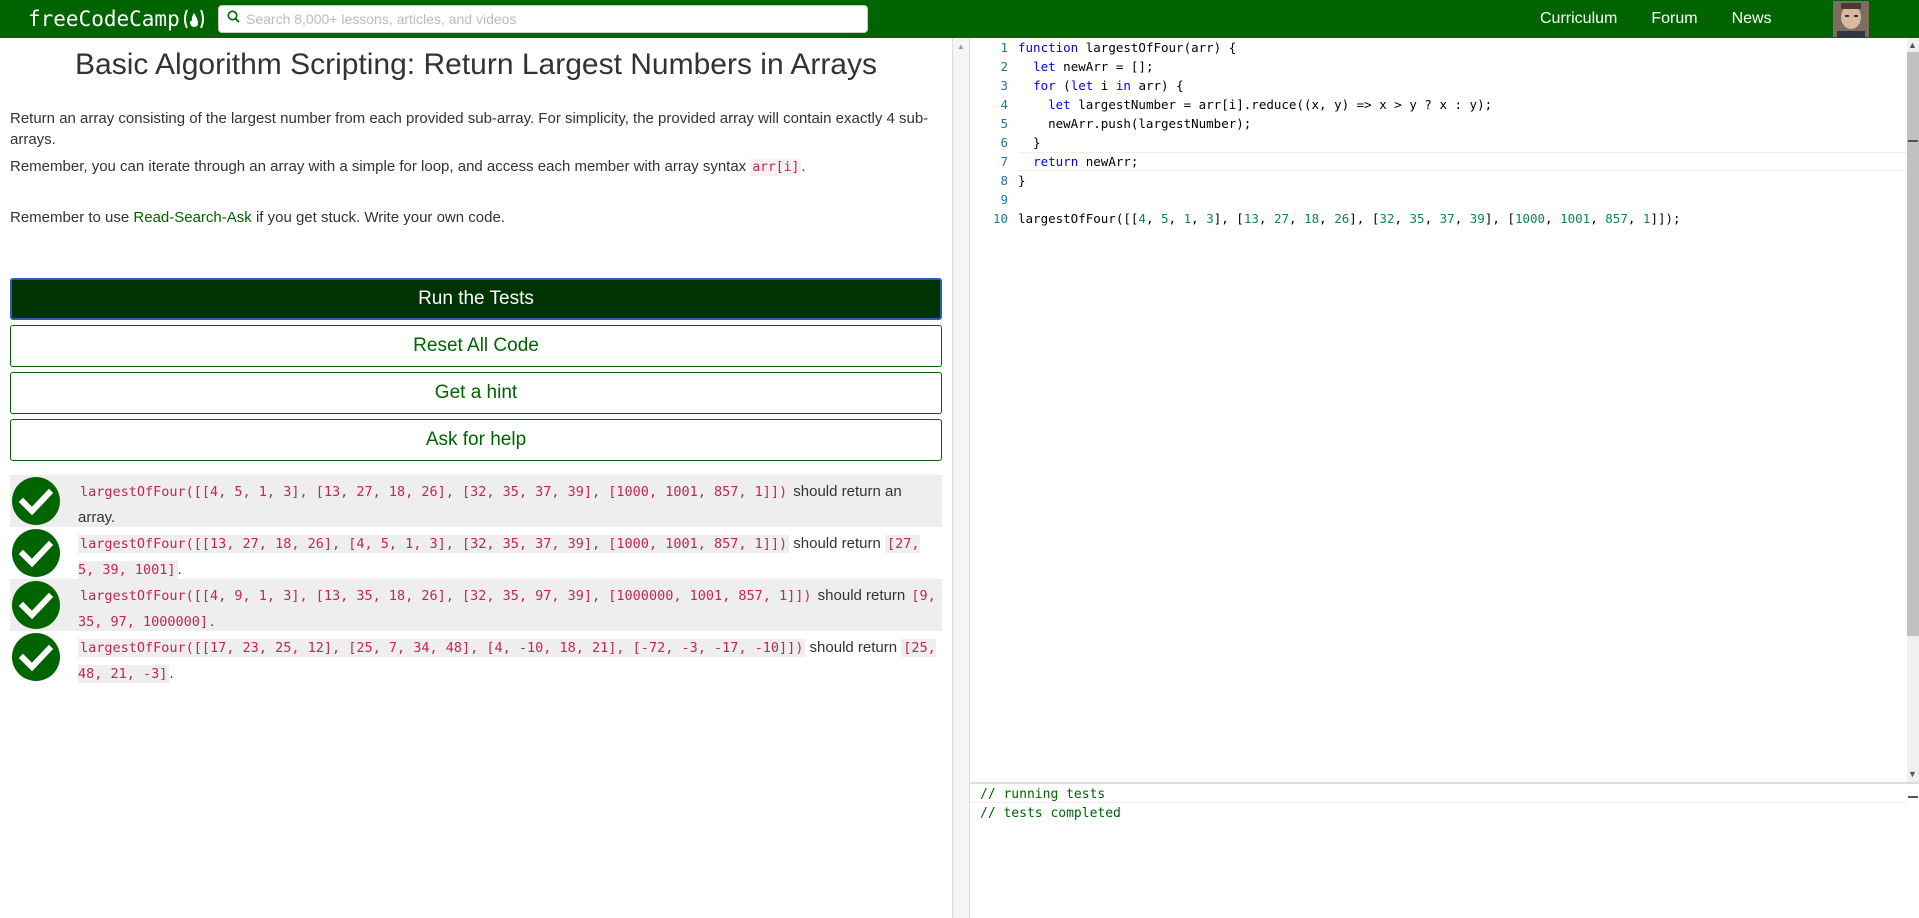 This screenshot has height=918, width=1919. I want to click on code-line: 9, so click(1004, 199).